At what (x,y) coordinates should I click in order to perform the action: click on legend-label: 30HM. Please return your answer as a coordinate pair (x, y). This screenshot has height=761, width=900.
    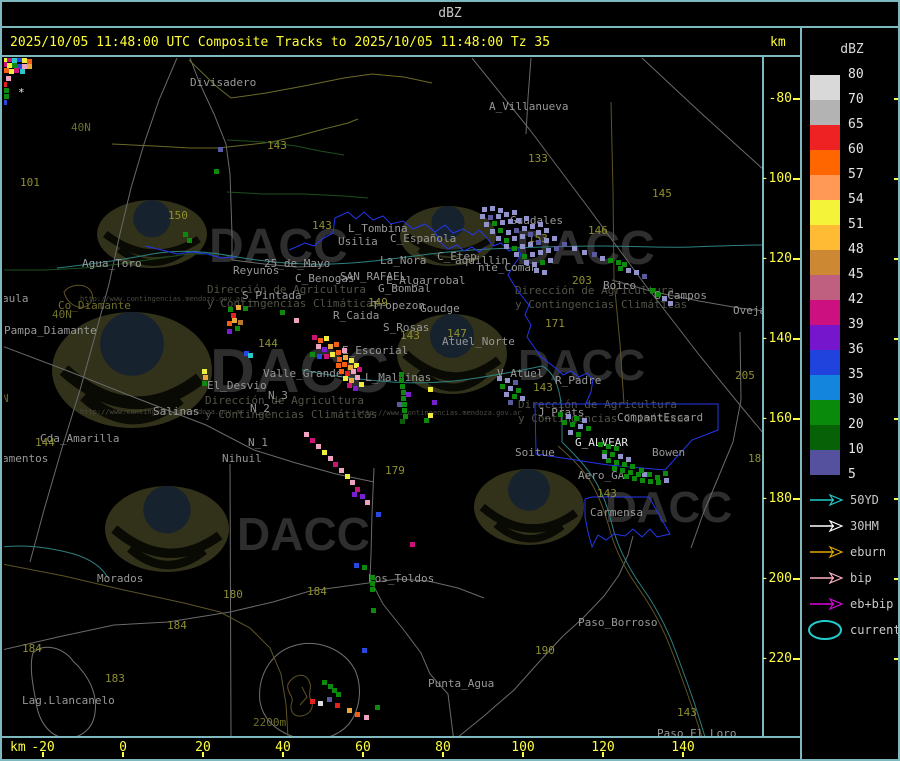
    Looking at the image, I should click on (864, 526).